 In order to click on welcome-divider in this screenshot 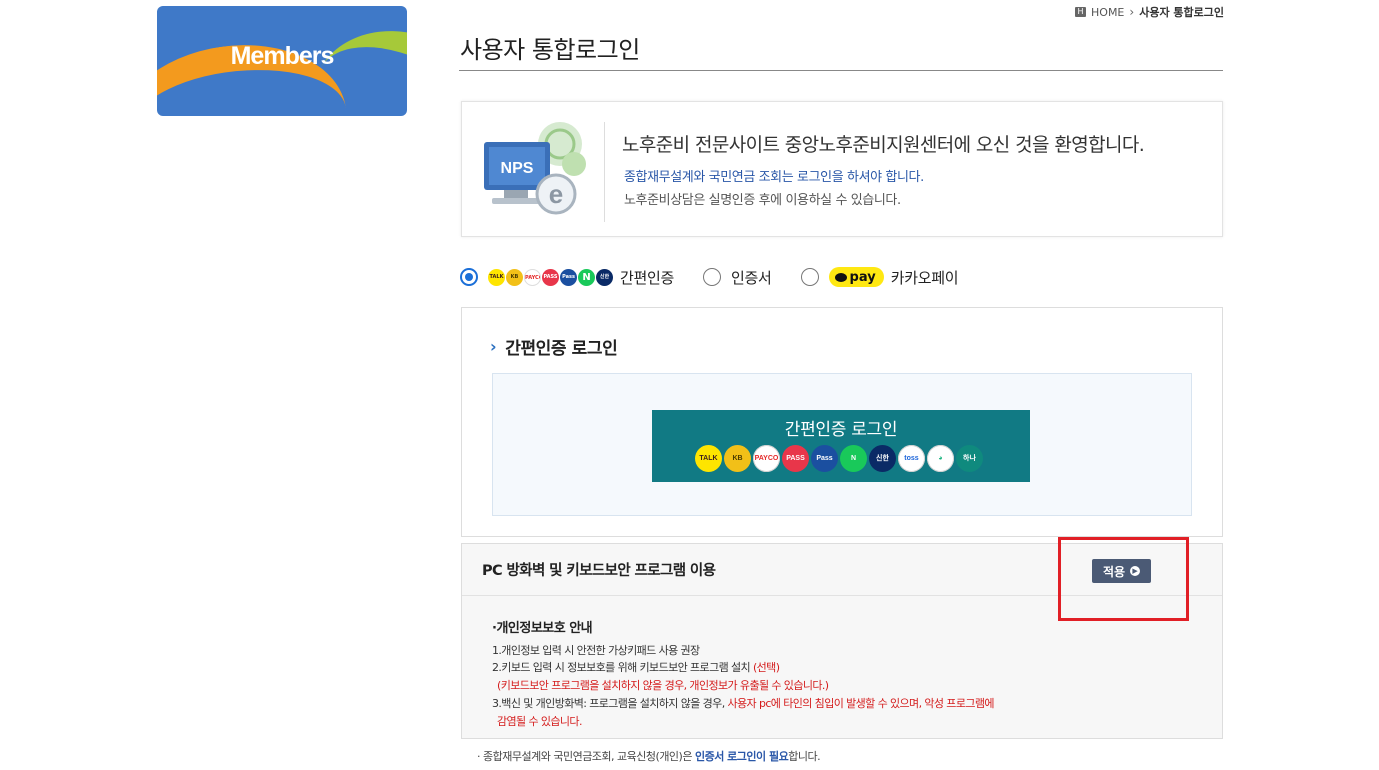, I will do `click(604, 172)`.